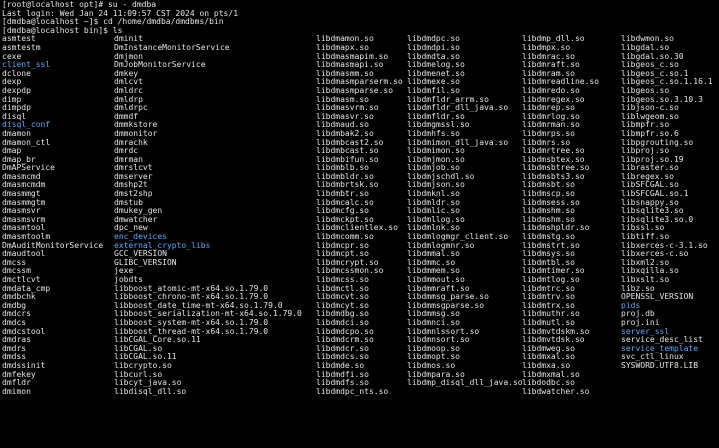  What do you see at coordinates (131, 142) in the screenshot?
I see `file-entry: dmrachk` at bounding box center [131, 142].